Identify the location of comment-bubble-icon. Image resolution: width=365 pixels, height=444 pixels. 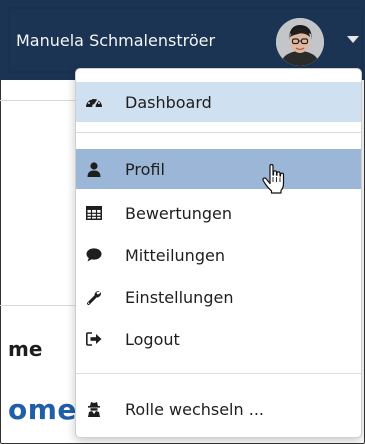
(94, 255).